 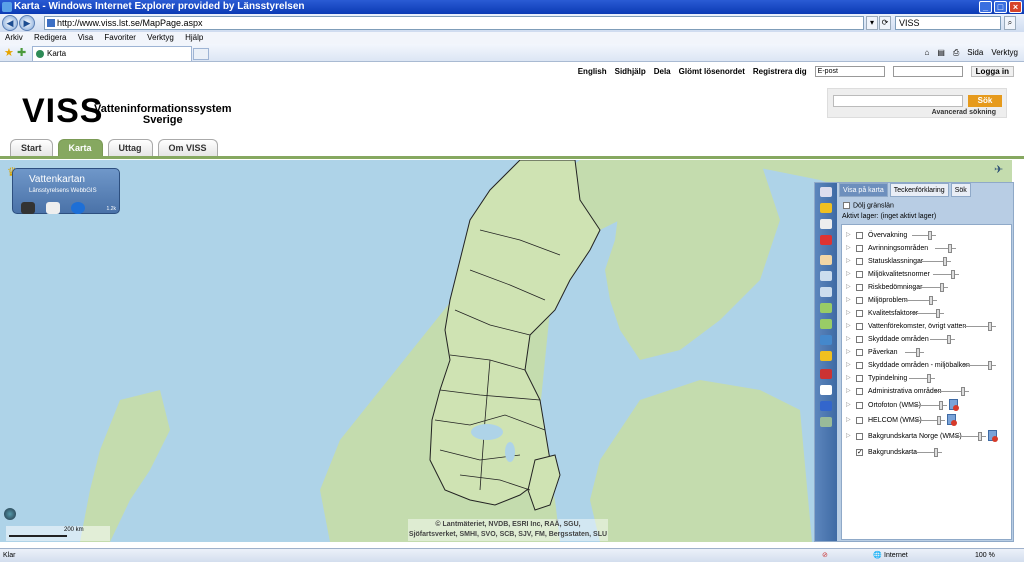 What do you see at coordinates (10, 23) in the screenshot?
I see `back-button: ◀` at bounding box center [10, 23].